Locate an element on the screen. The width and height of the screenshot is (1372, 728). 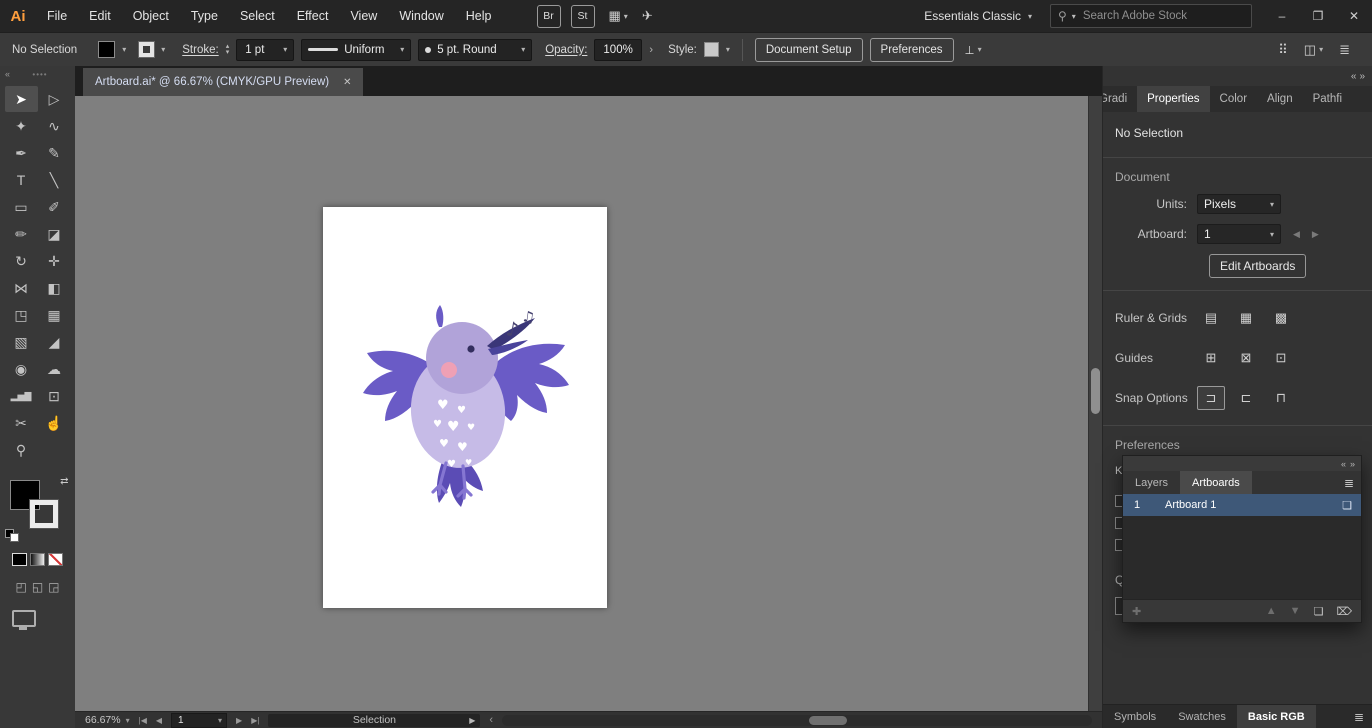
eraser-tool: ◪ is located at coordinates (54, 234).